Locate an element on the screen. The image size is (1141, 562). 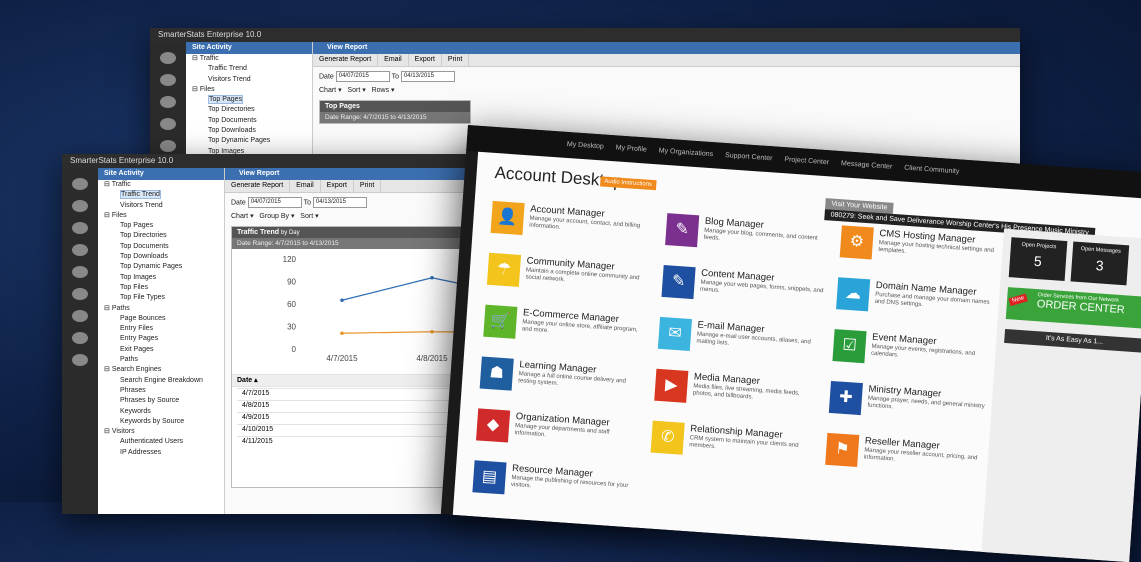
sidebar-item: ⊟ Visitors is located at coordinates (161, 432).